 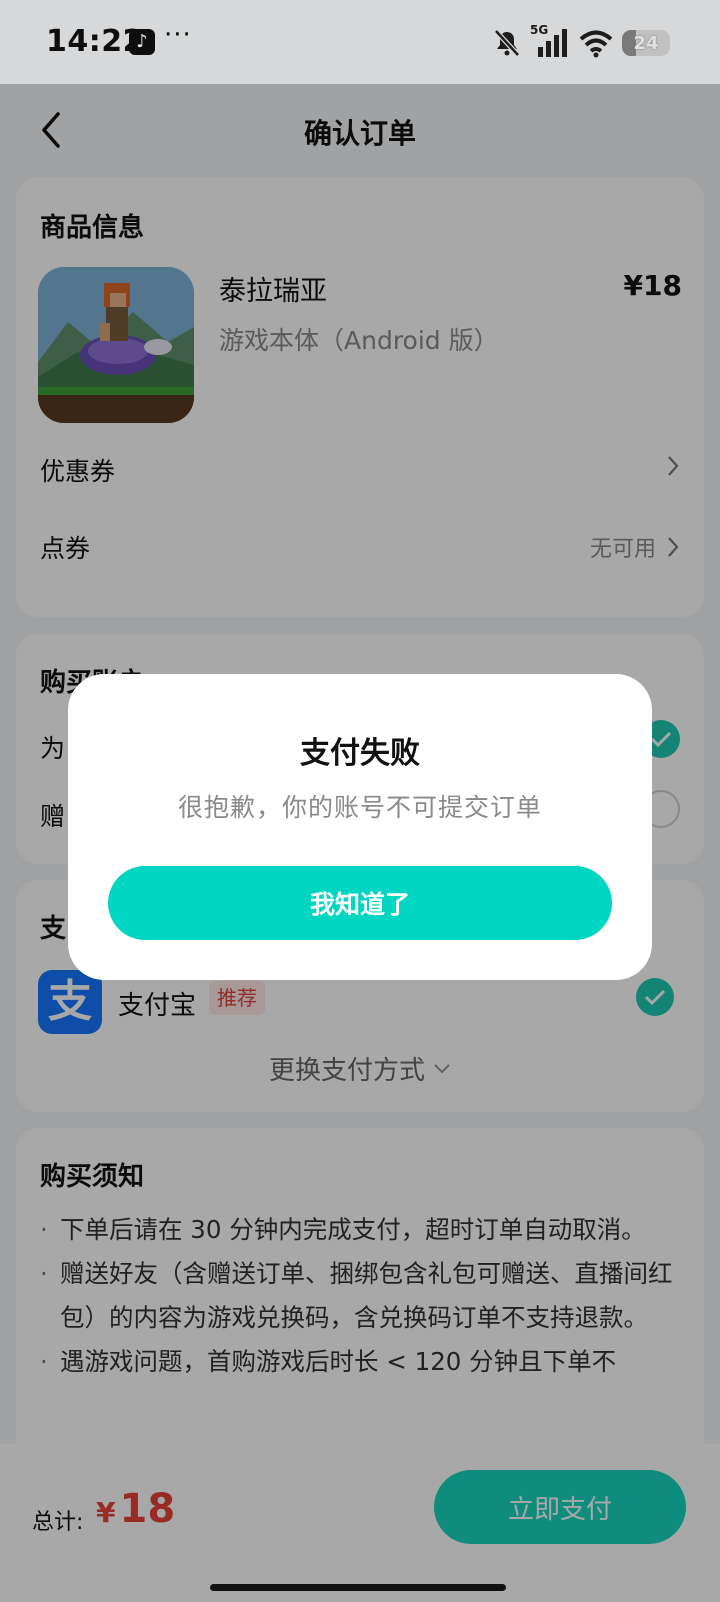 What do you see at coordinates (360, 753) in the screenshot?
I see `dialog-title: 支付失败` at bounding box center [360, 753].